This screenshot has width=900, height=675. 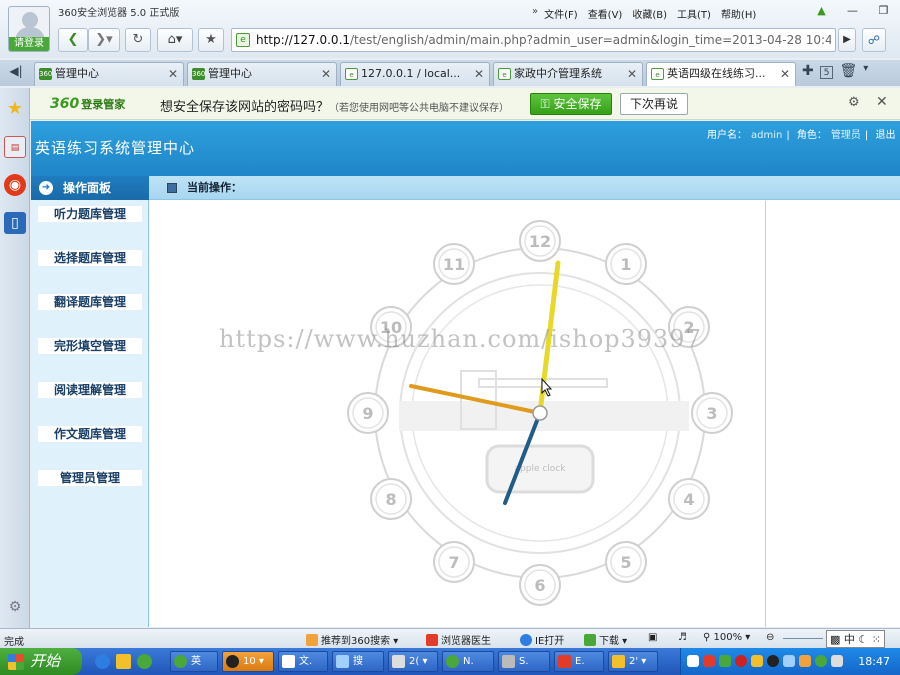 What do you see at coordinates (770, 637) in the screenshot?
I see `zoom-out-icon: ⊖` at bounding box center [770, 637].